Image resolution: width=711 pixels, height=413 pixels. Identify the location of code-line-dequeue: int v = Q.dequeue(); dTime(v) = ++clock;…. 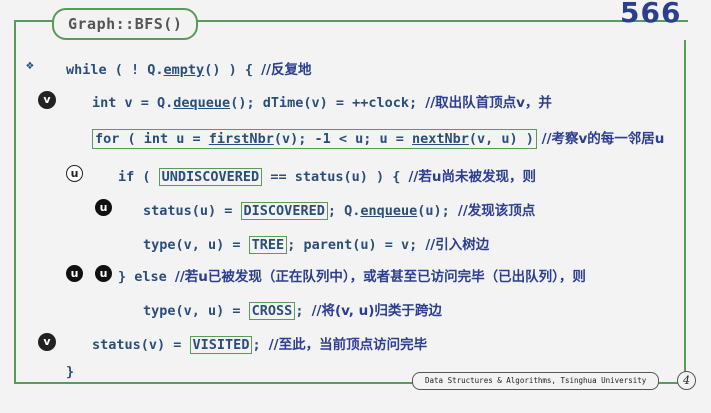
(322, 103).